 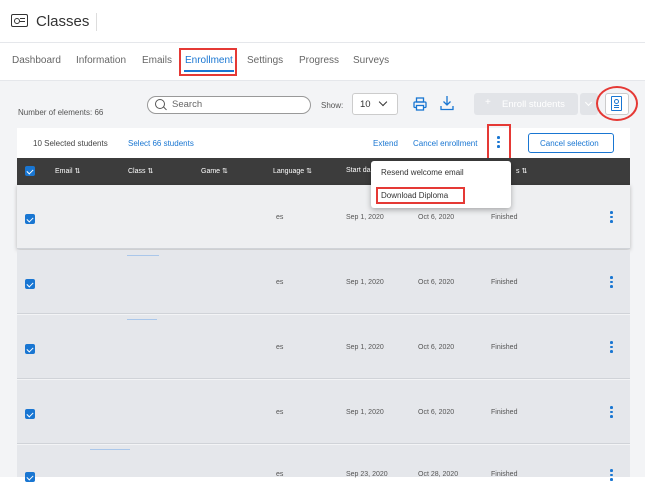 I want to click on download-diploma-highlight, so click(x=420, y=195).